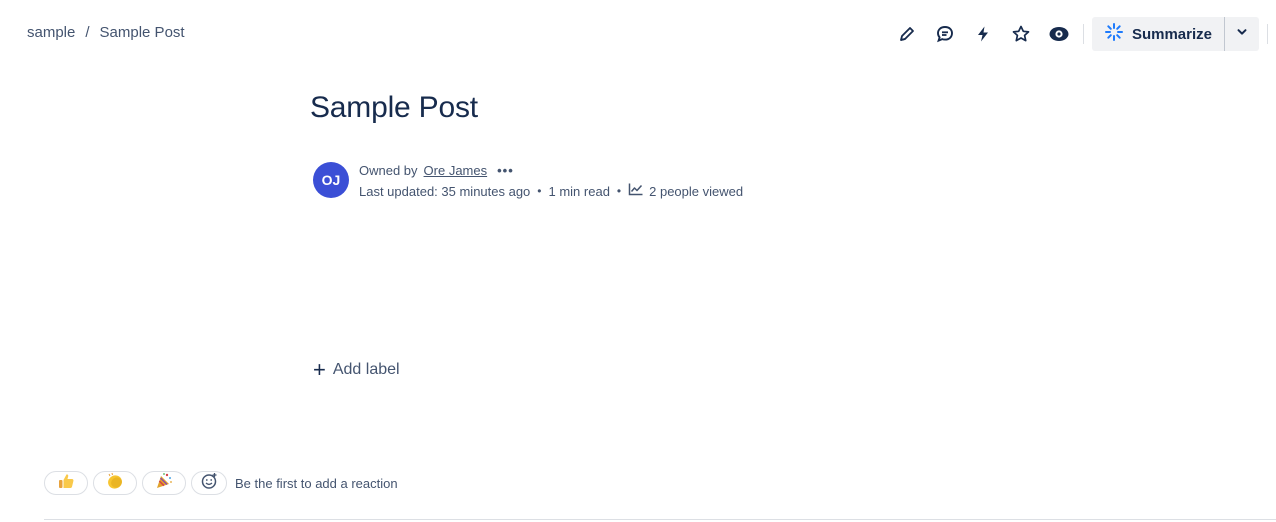 The image size is (1276, 522). Describe the element at coordinates (1171, 34) in the screenshot. I see `summarize-label: Summarize` at that location.